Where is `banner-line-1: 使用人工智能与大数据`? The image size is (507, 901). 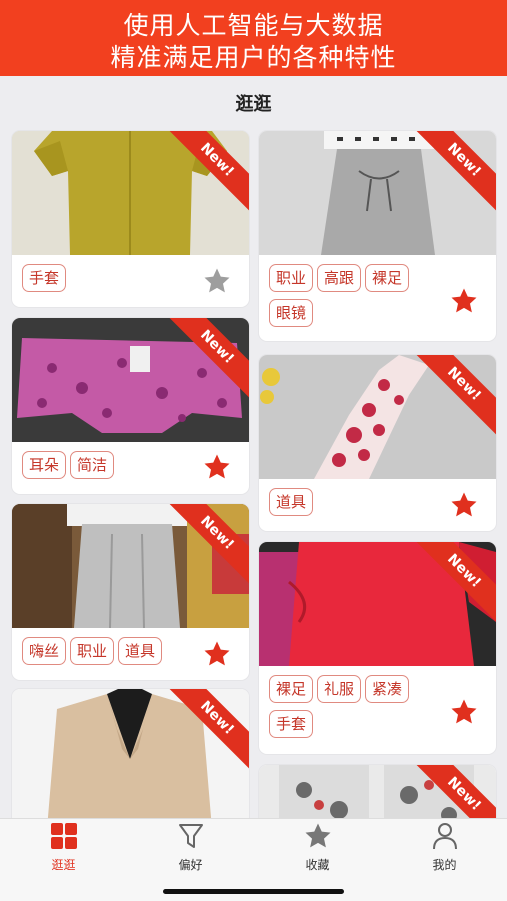
banner-line-1: 使用人工智能与大数据 is located at coordinates (253, 25).